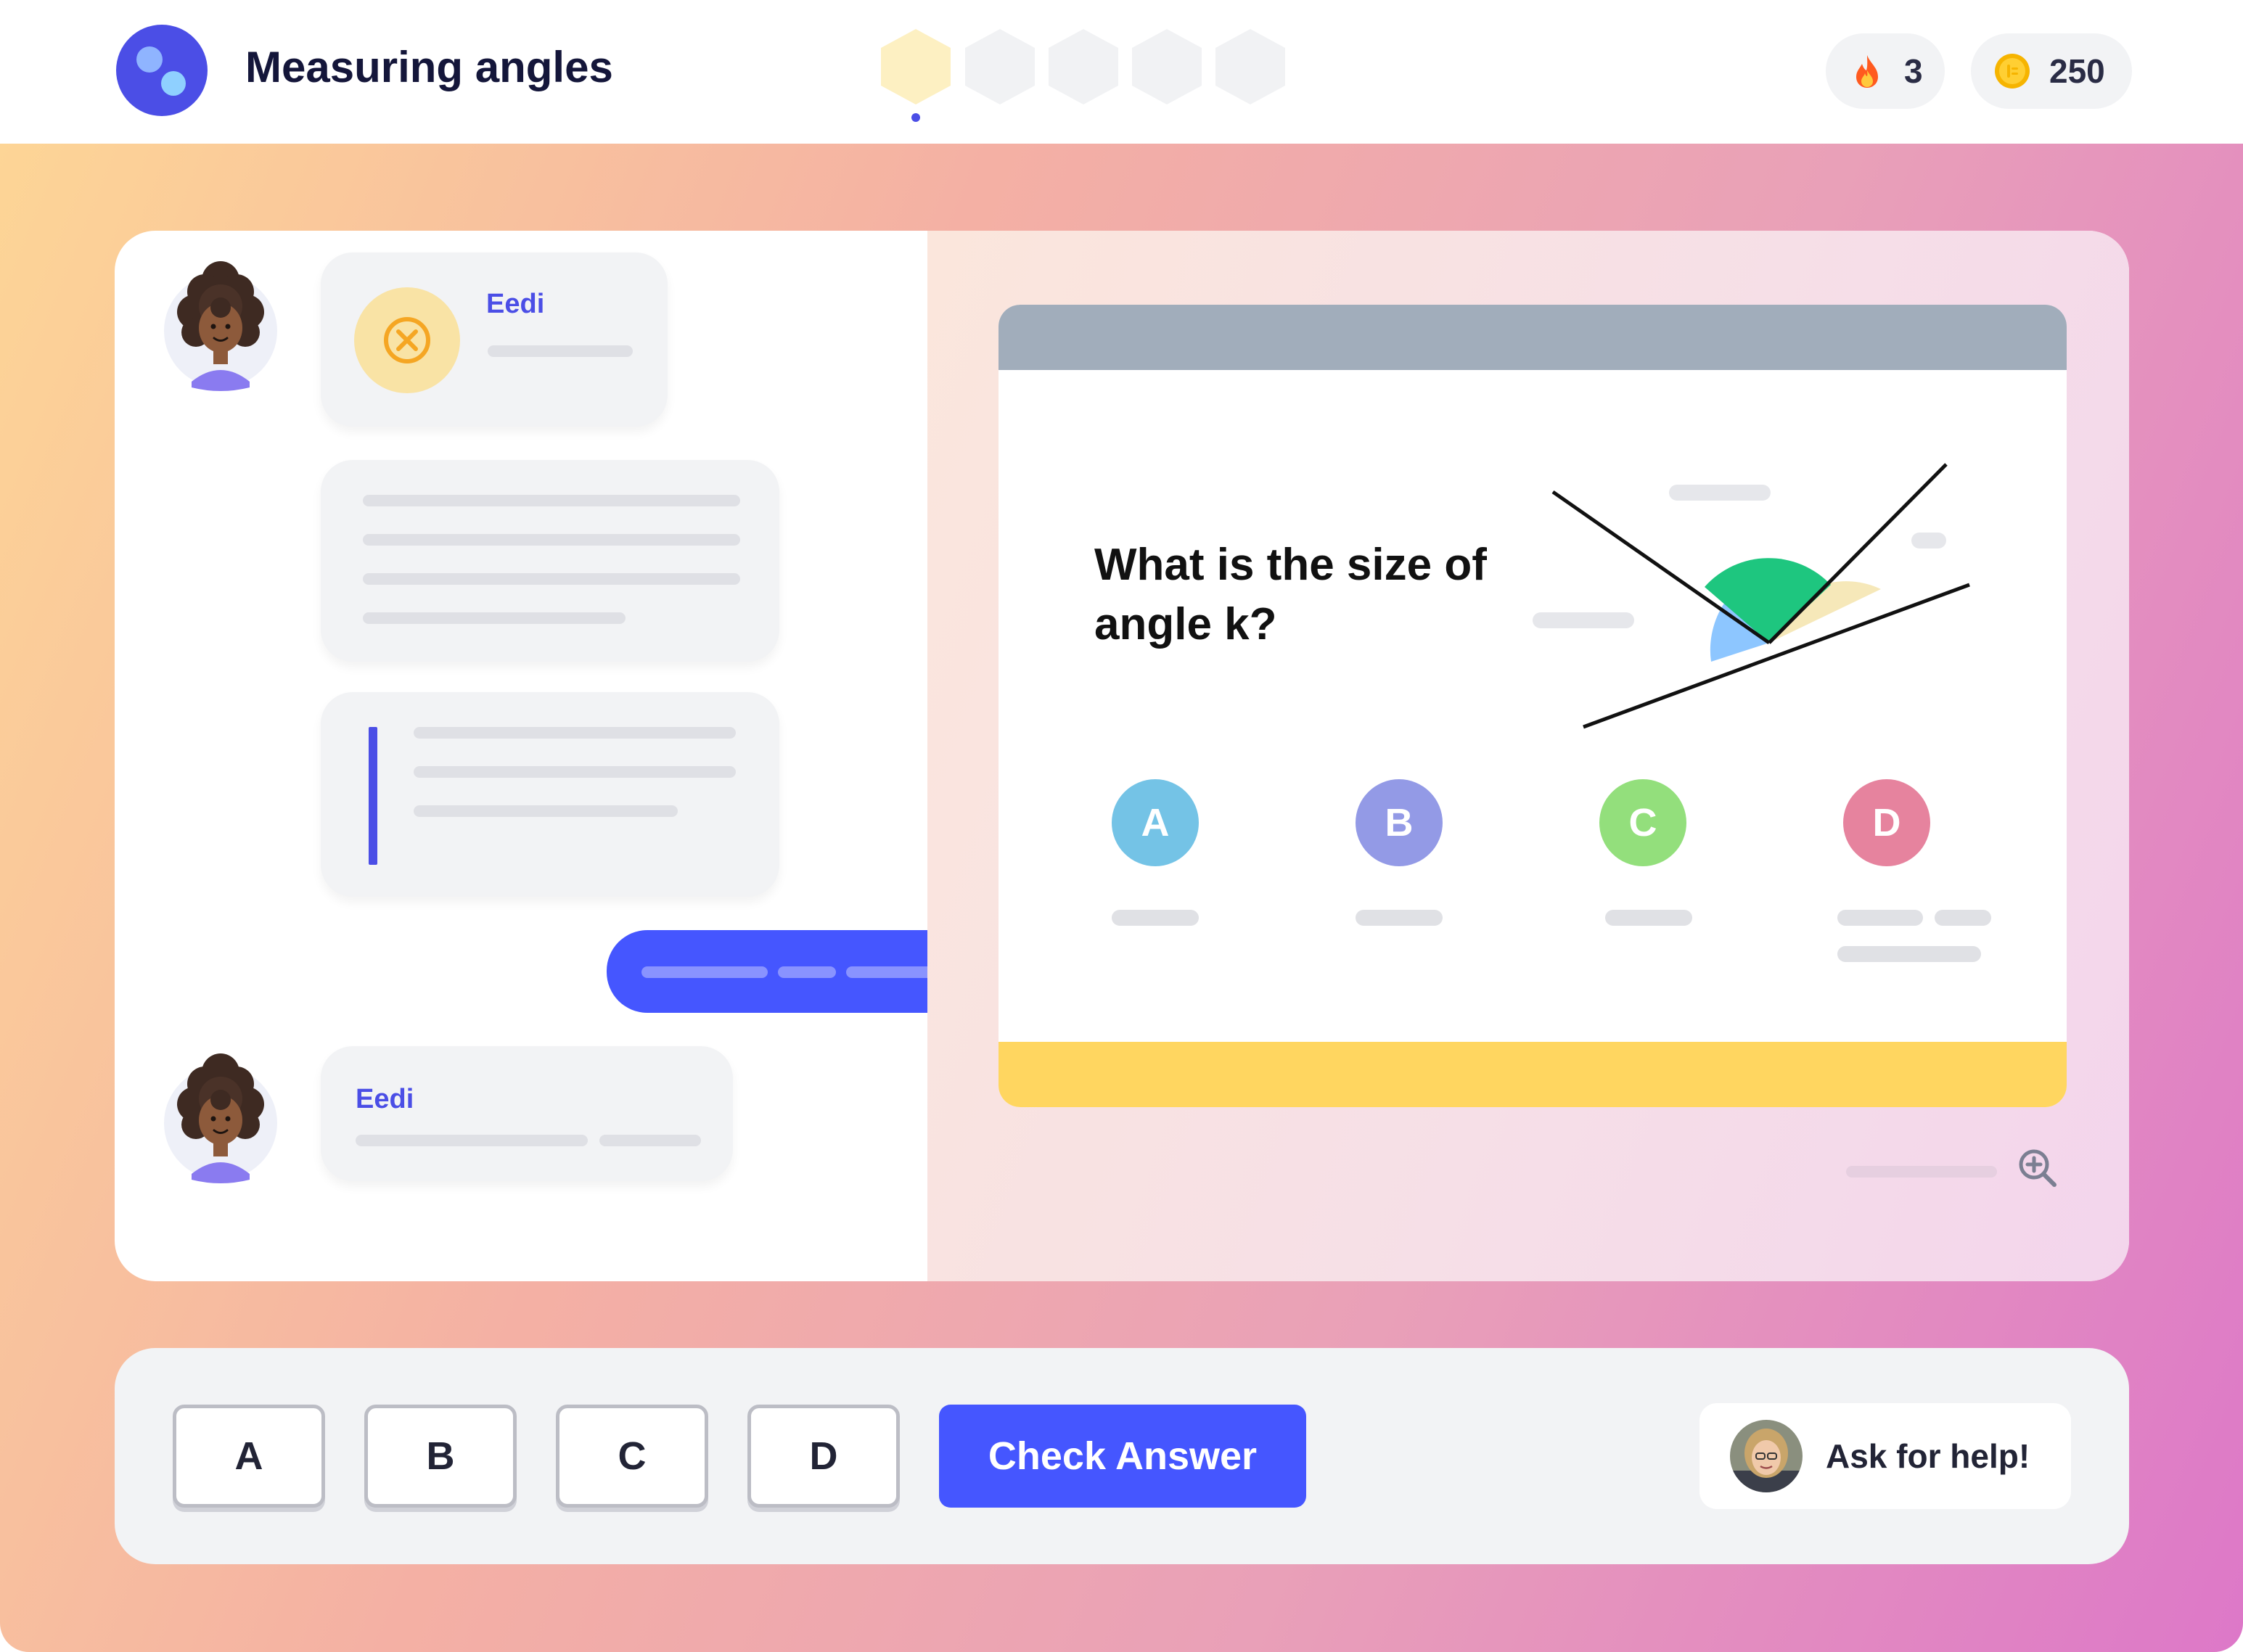 The image size is (2243, 1652). What do you see at coordinates (823, 1456) in the screenshot?
I see `answer-d-button: D` at bounding box center [823, 1456].